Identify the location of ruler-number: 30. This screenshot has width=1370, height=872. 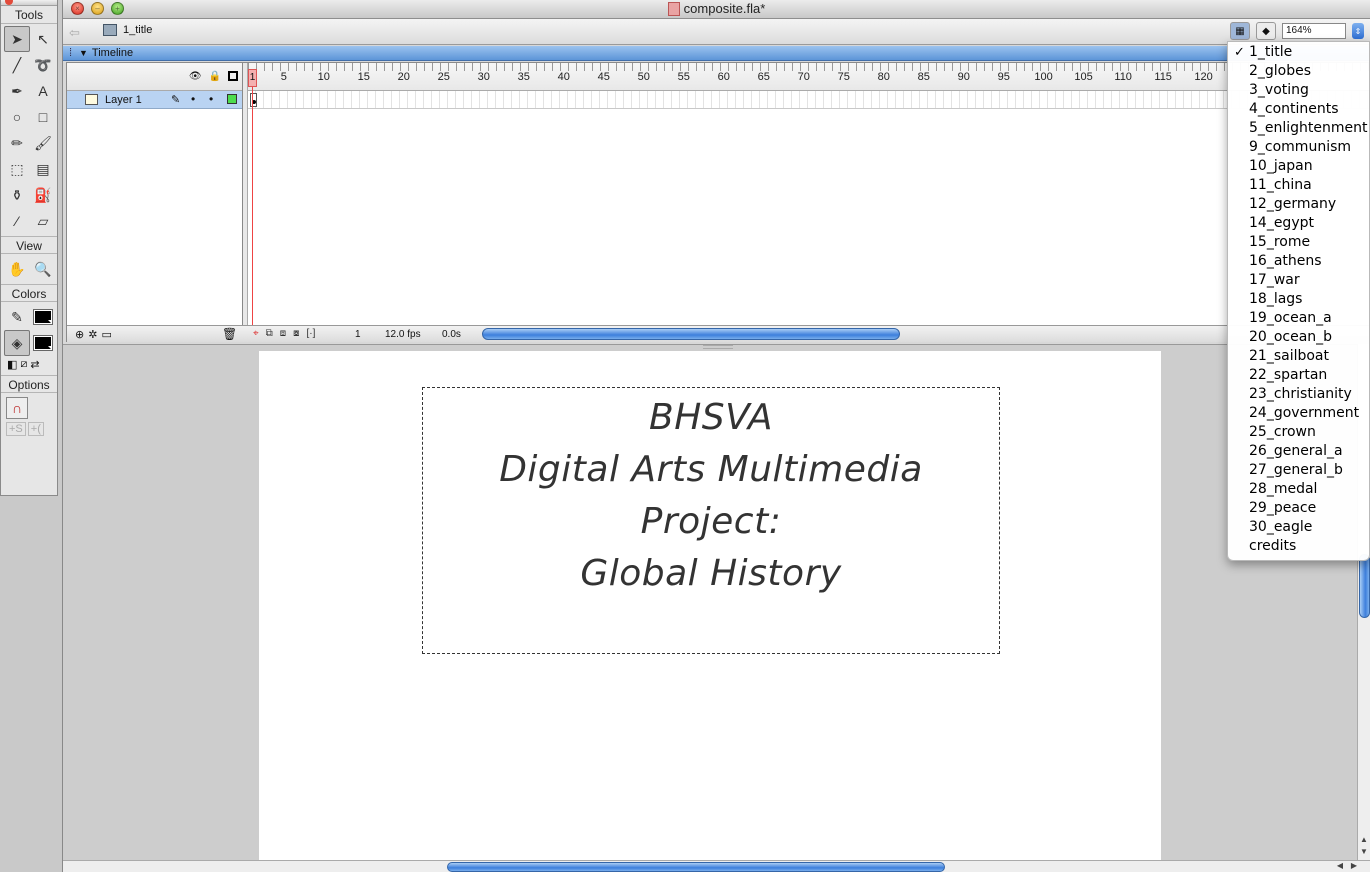
(483, 77).